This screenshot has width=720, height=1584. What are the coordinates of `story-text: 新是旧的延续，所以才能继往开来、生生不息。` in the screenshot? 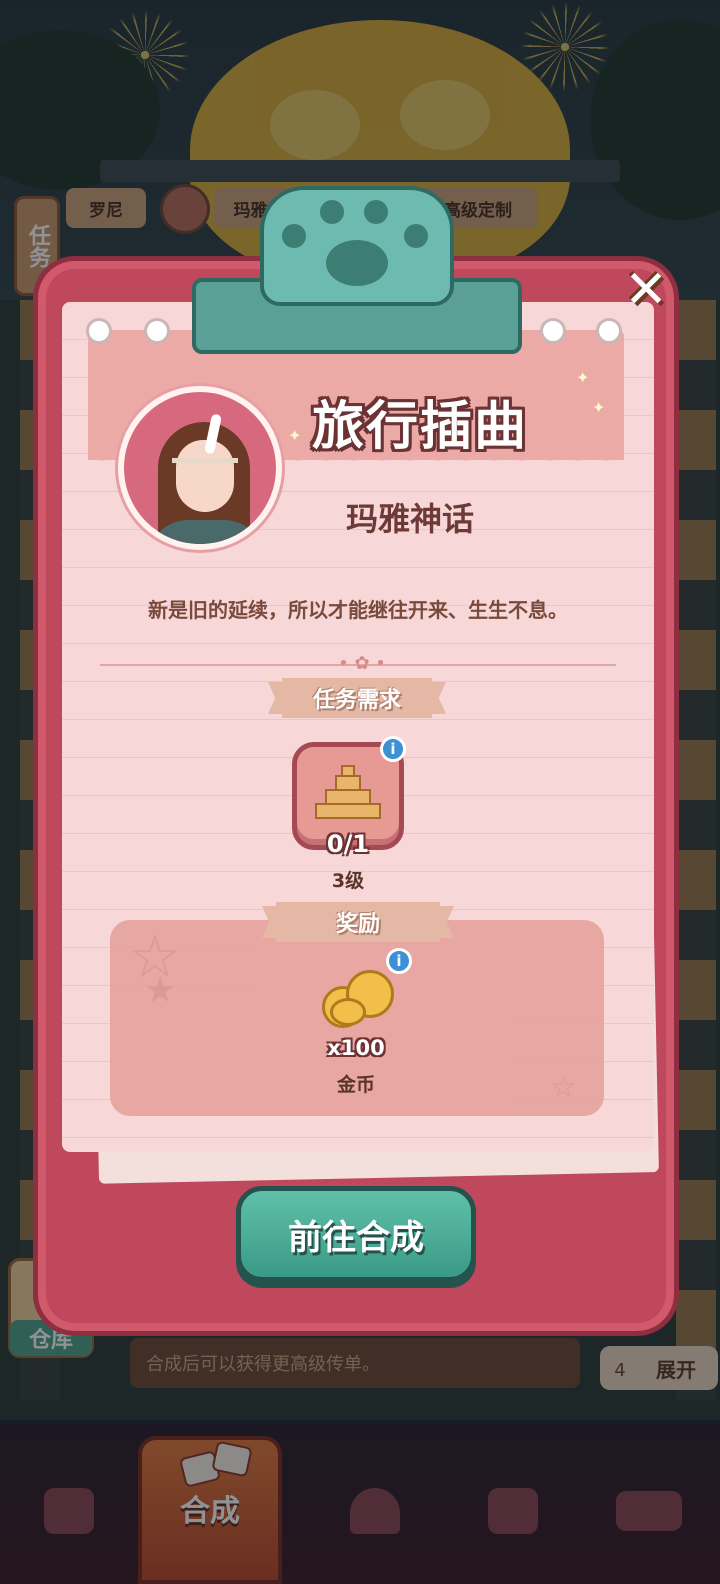 It's located at (358, 610).